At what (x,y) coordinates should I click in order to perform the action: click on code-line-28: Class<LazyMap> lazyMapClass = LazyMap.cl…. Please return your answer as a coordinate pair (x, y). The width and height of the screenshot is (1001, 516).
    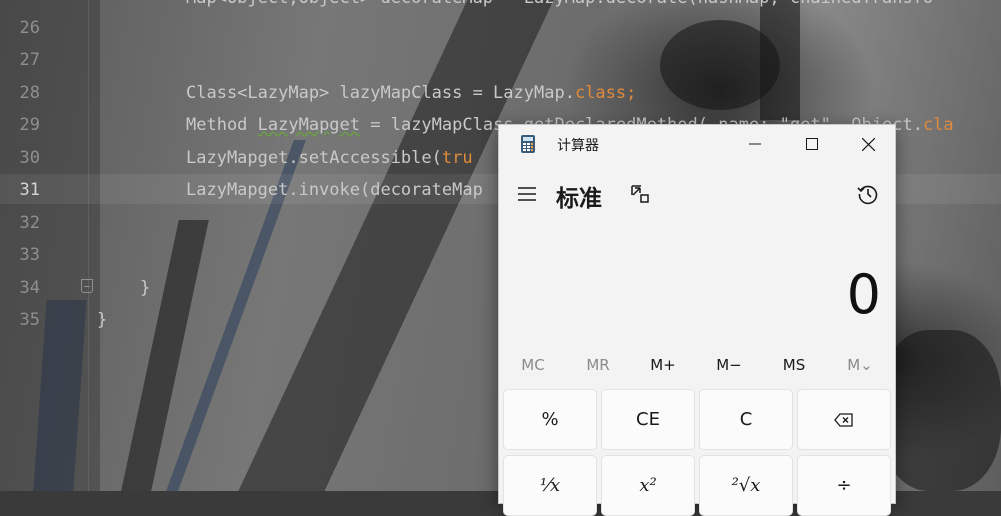
    Looking at the image, I should click on (411, 93).